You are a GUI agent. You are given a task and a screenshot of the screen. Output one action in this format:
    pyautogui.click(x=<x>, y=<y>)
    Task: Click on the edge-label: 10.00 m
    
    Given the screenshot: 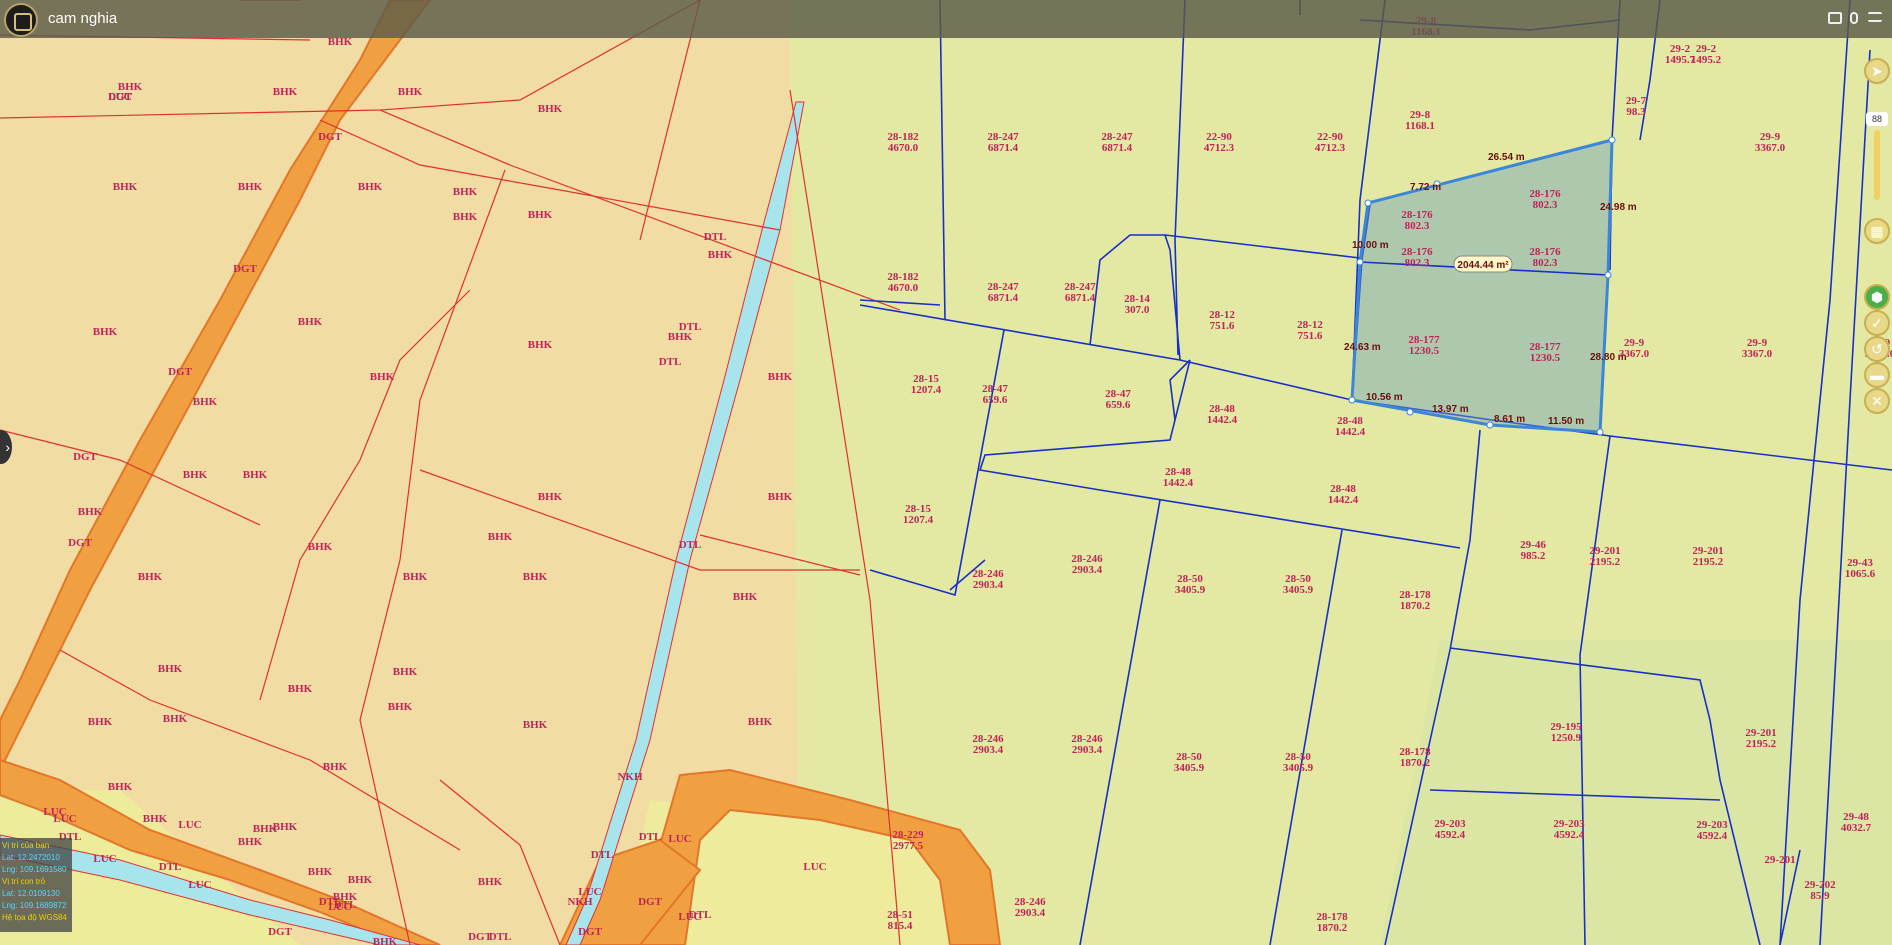 What is the action you would take?
    pyautogui.click(x=1370, y=245)
    